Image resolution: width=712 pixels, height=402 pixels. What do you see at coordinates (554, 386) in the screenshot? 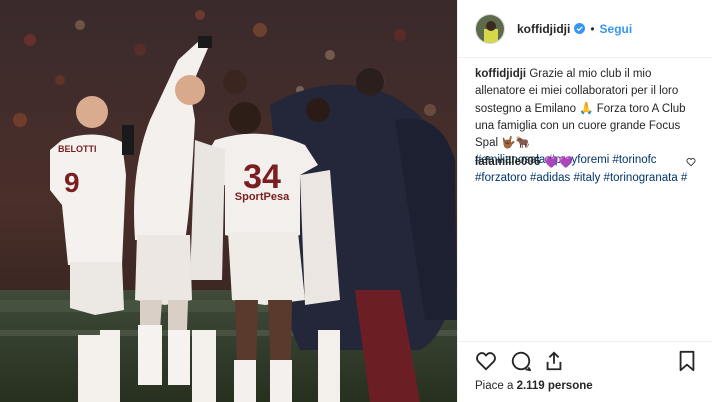
I see `likes-number: 2.119 persone` at bounding box center [554, 386].